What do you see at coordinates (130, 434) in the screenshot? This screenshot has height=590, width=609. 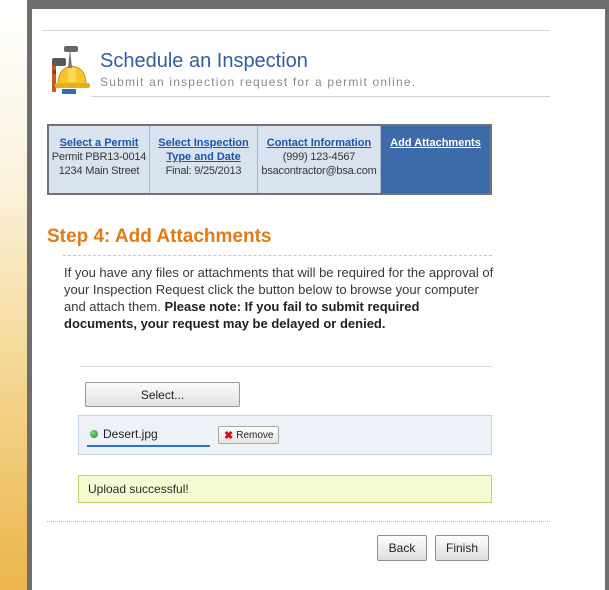 I see `file-name: Desert.jpg` at bounding box center [130, 434].